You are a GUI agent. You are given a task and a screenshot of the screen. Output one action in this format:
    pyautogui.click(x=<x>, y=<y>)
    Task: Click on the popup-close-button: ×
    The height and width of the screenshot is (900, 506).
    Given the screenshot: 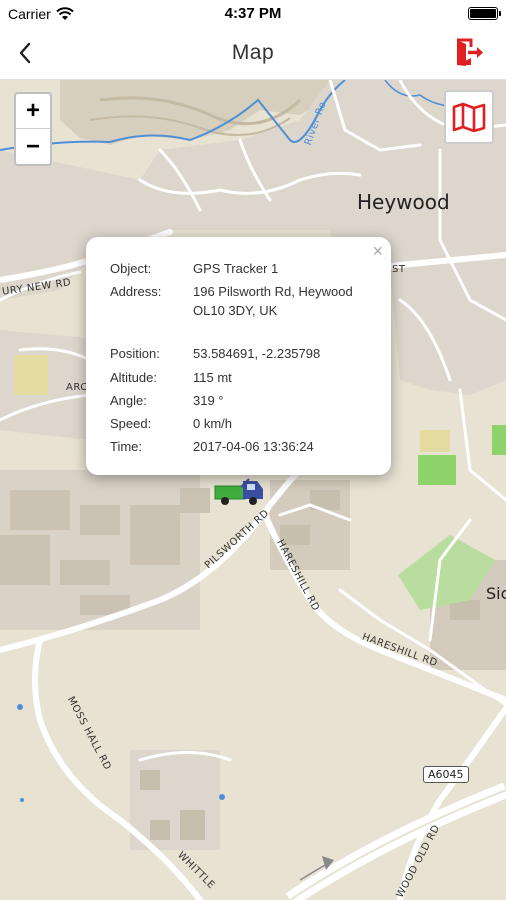 What is the action you would take?
    pyautogui.click(x=377, y=251)
    